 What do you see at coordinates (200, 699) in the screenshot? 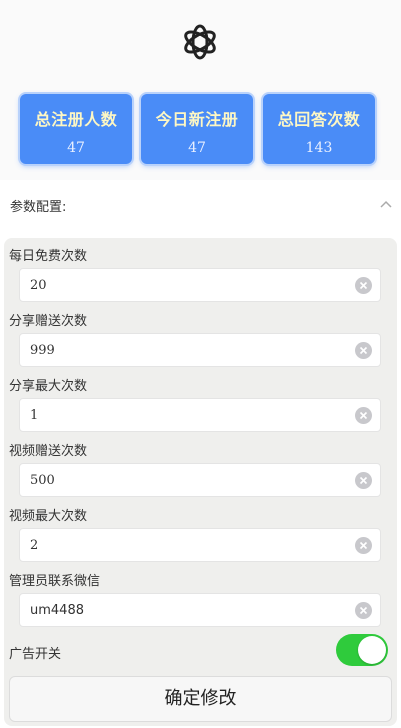
I see `confirm-button: 确定修改` at bounding box center [200, 699].